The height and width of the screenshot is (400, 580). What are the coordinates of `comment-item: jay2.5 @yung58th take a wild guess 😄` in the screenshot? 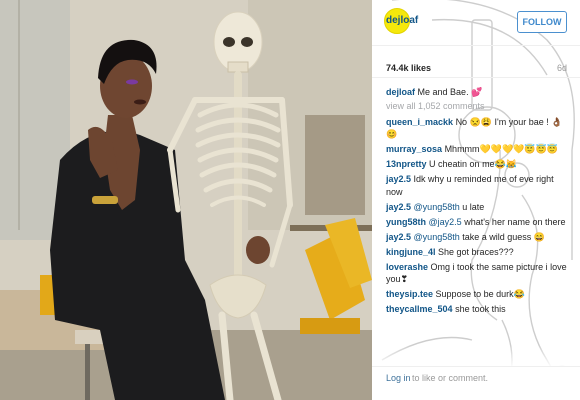 It's located at (479, 237).